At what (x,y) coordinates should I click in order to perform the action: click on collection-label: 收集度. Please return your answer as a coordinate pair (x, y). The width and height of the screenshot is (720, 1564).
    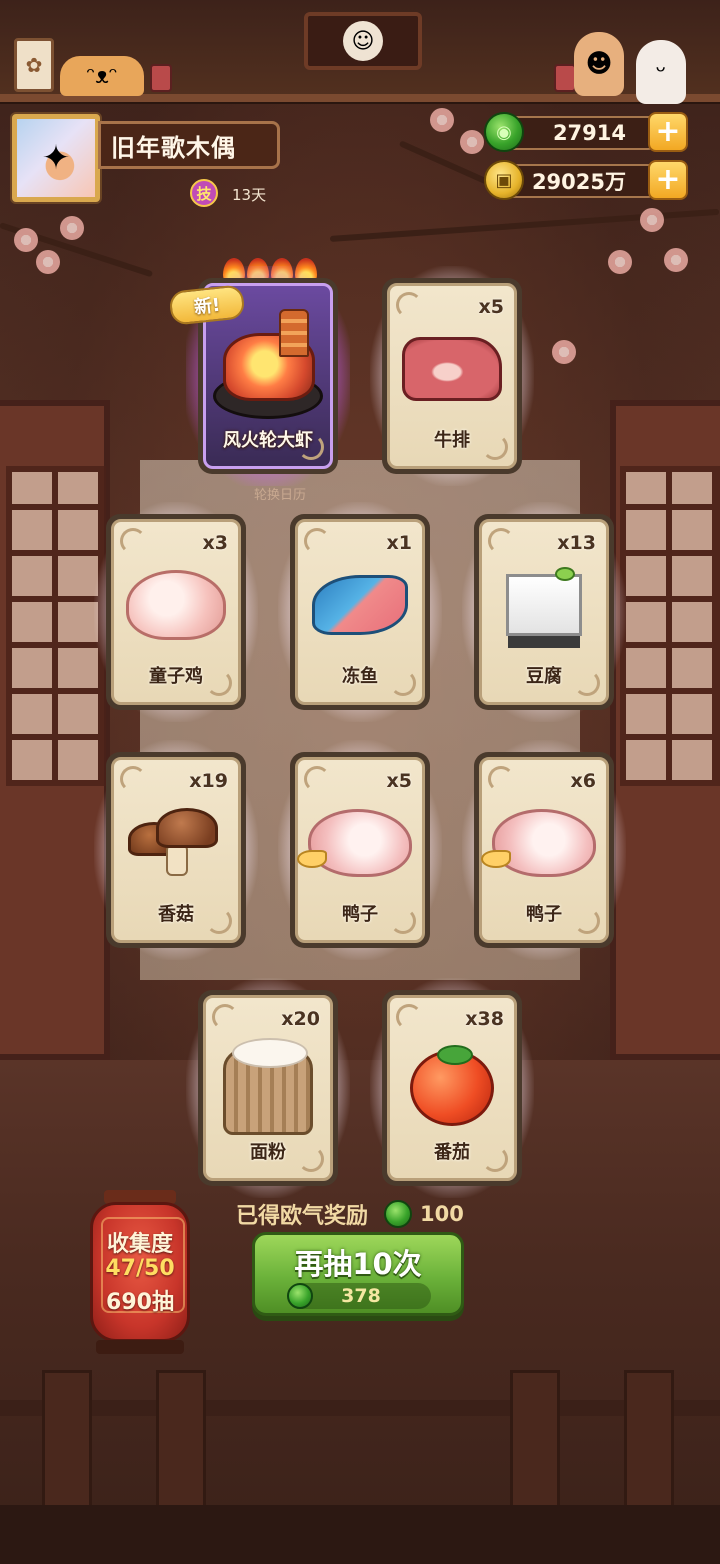
    Looking at the image, I should click on (139, 1244).